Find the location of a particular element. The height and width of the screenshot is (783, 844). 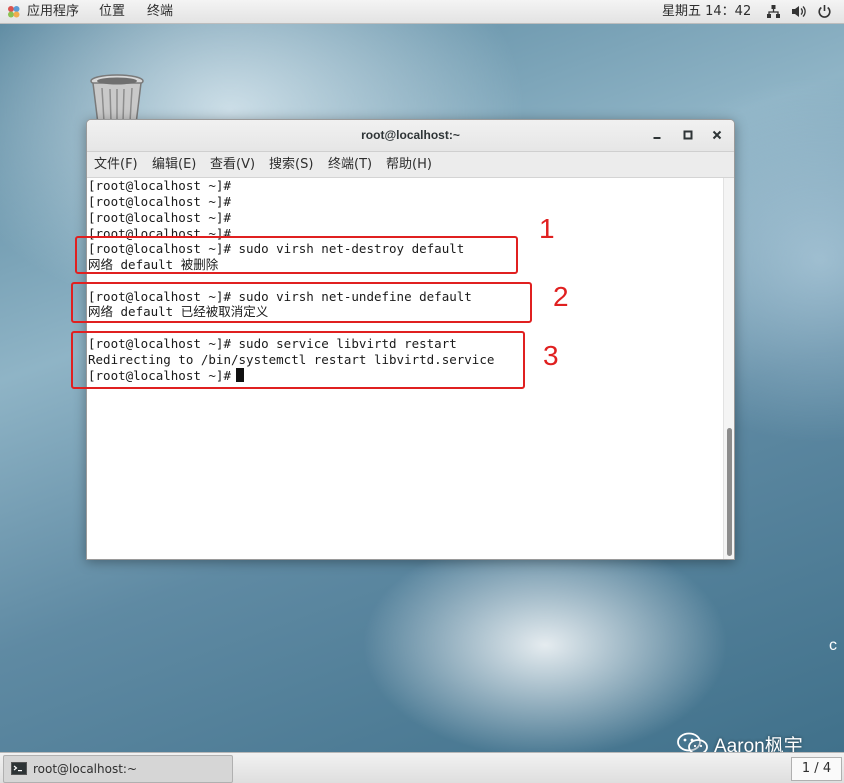

taskbar: root@localhost:~ 1 / 4 is located at coordinates (422, 767).